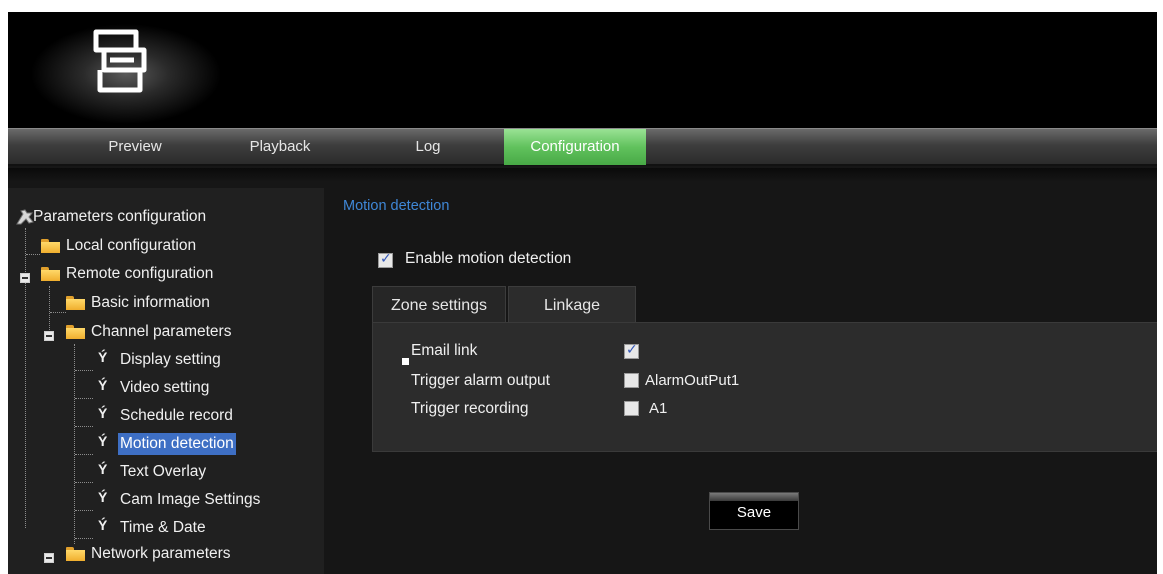 This screenshot has height=574, width=1163. I want to click on trigger-alarm-label: Trigger alarm output, so click(480, 380).